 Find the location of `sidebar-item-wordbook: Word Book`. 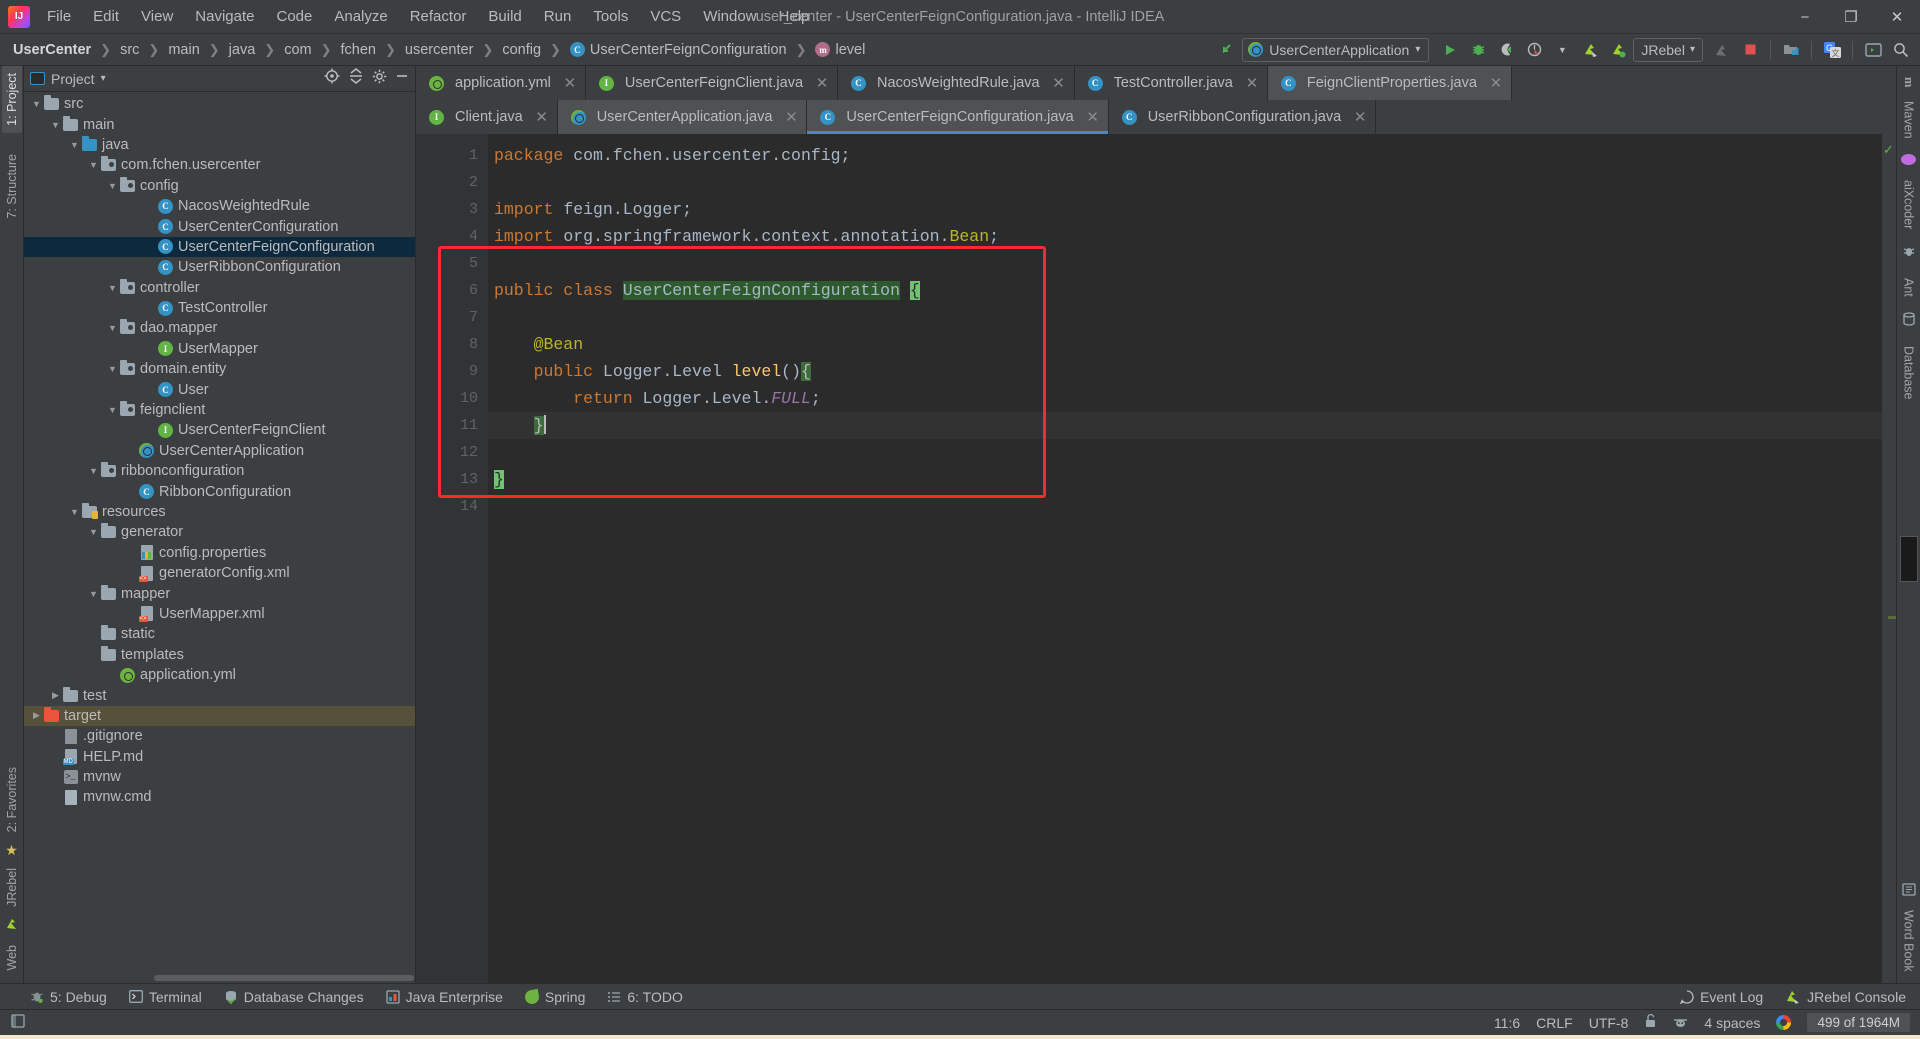

sidebar-item-wordbook: Word Book is located at coordinates (1909, 941).